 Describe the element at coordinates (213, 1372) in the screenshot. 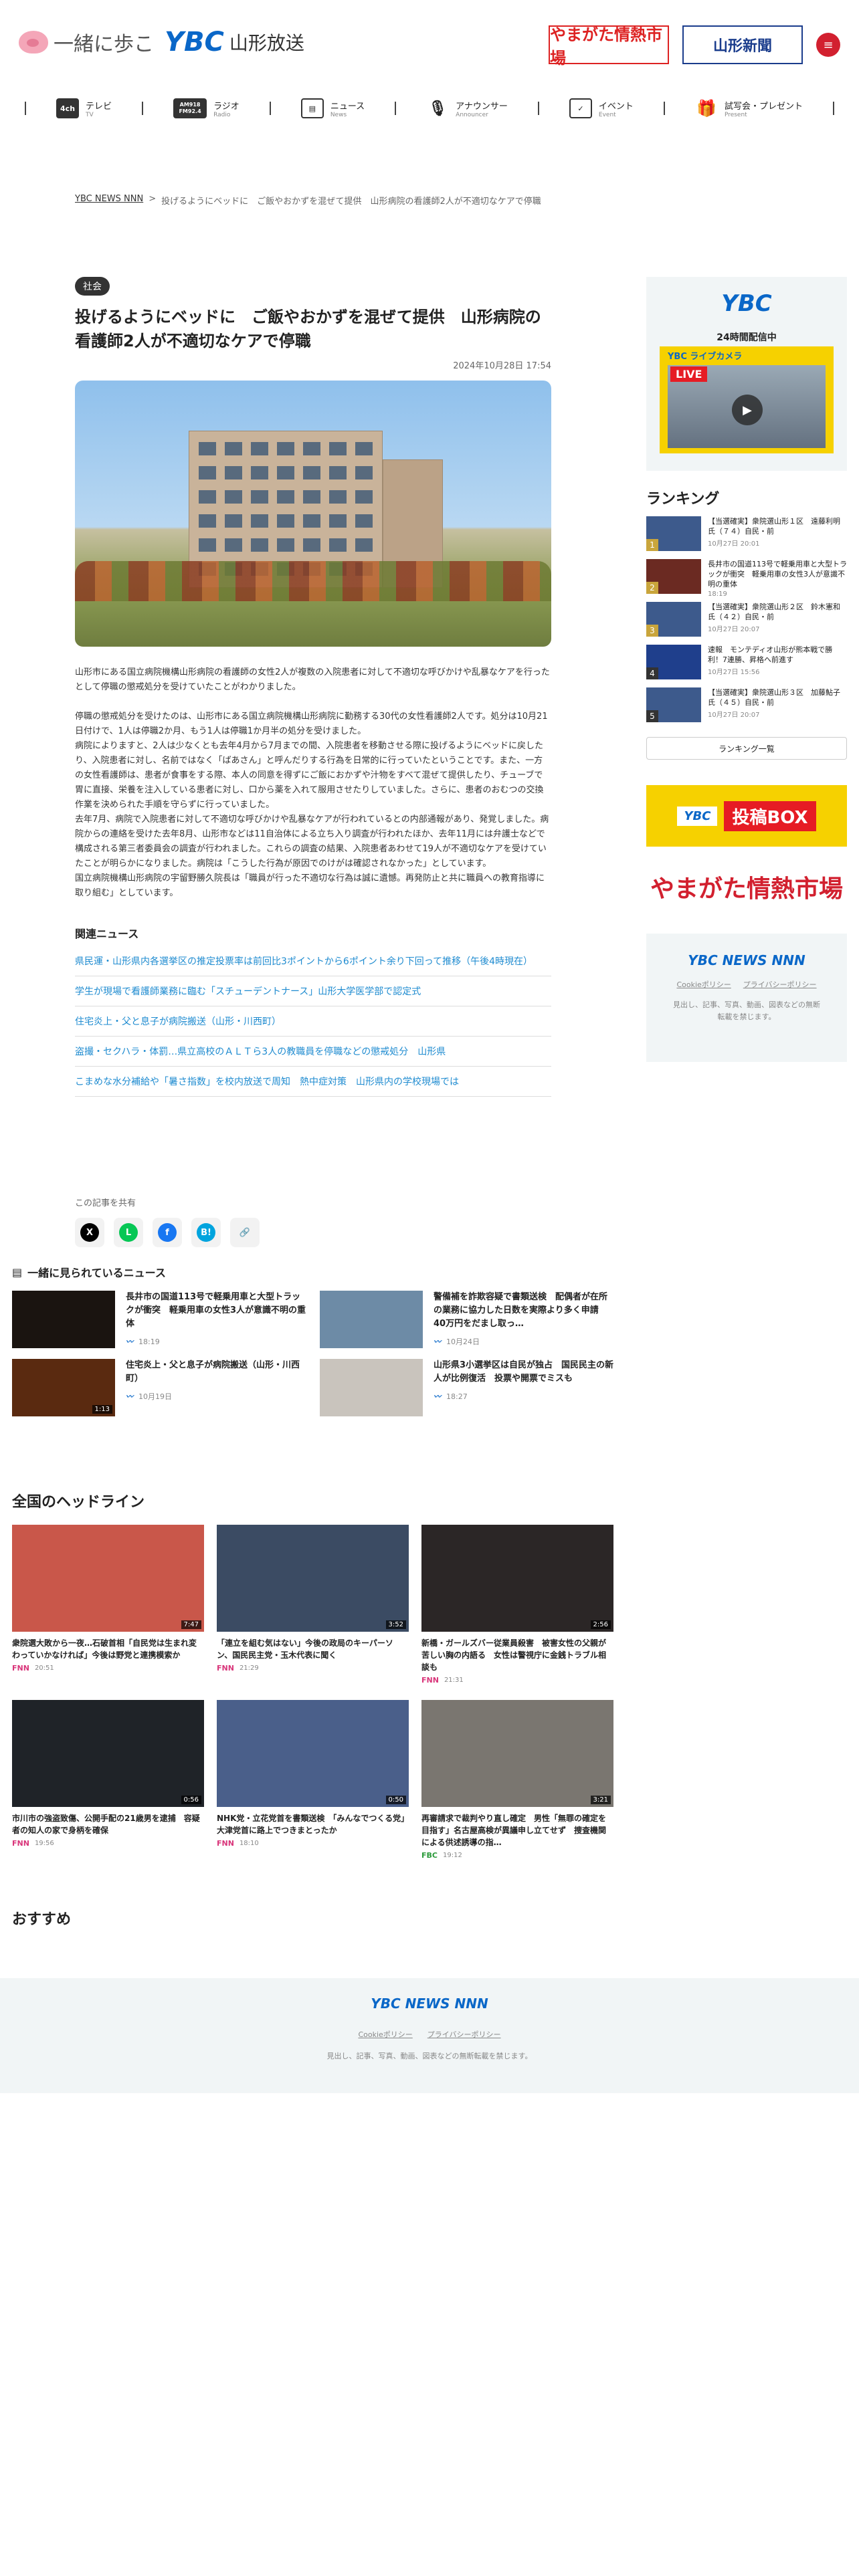

I see `news-title: 住宅炎上・父と息子が病院搬送（山形・川西町）` at that location.